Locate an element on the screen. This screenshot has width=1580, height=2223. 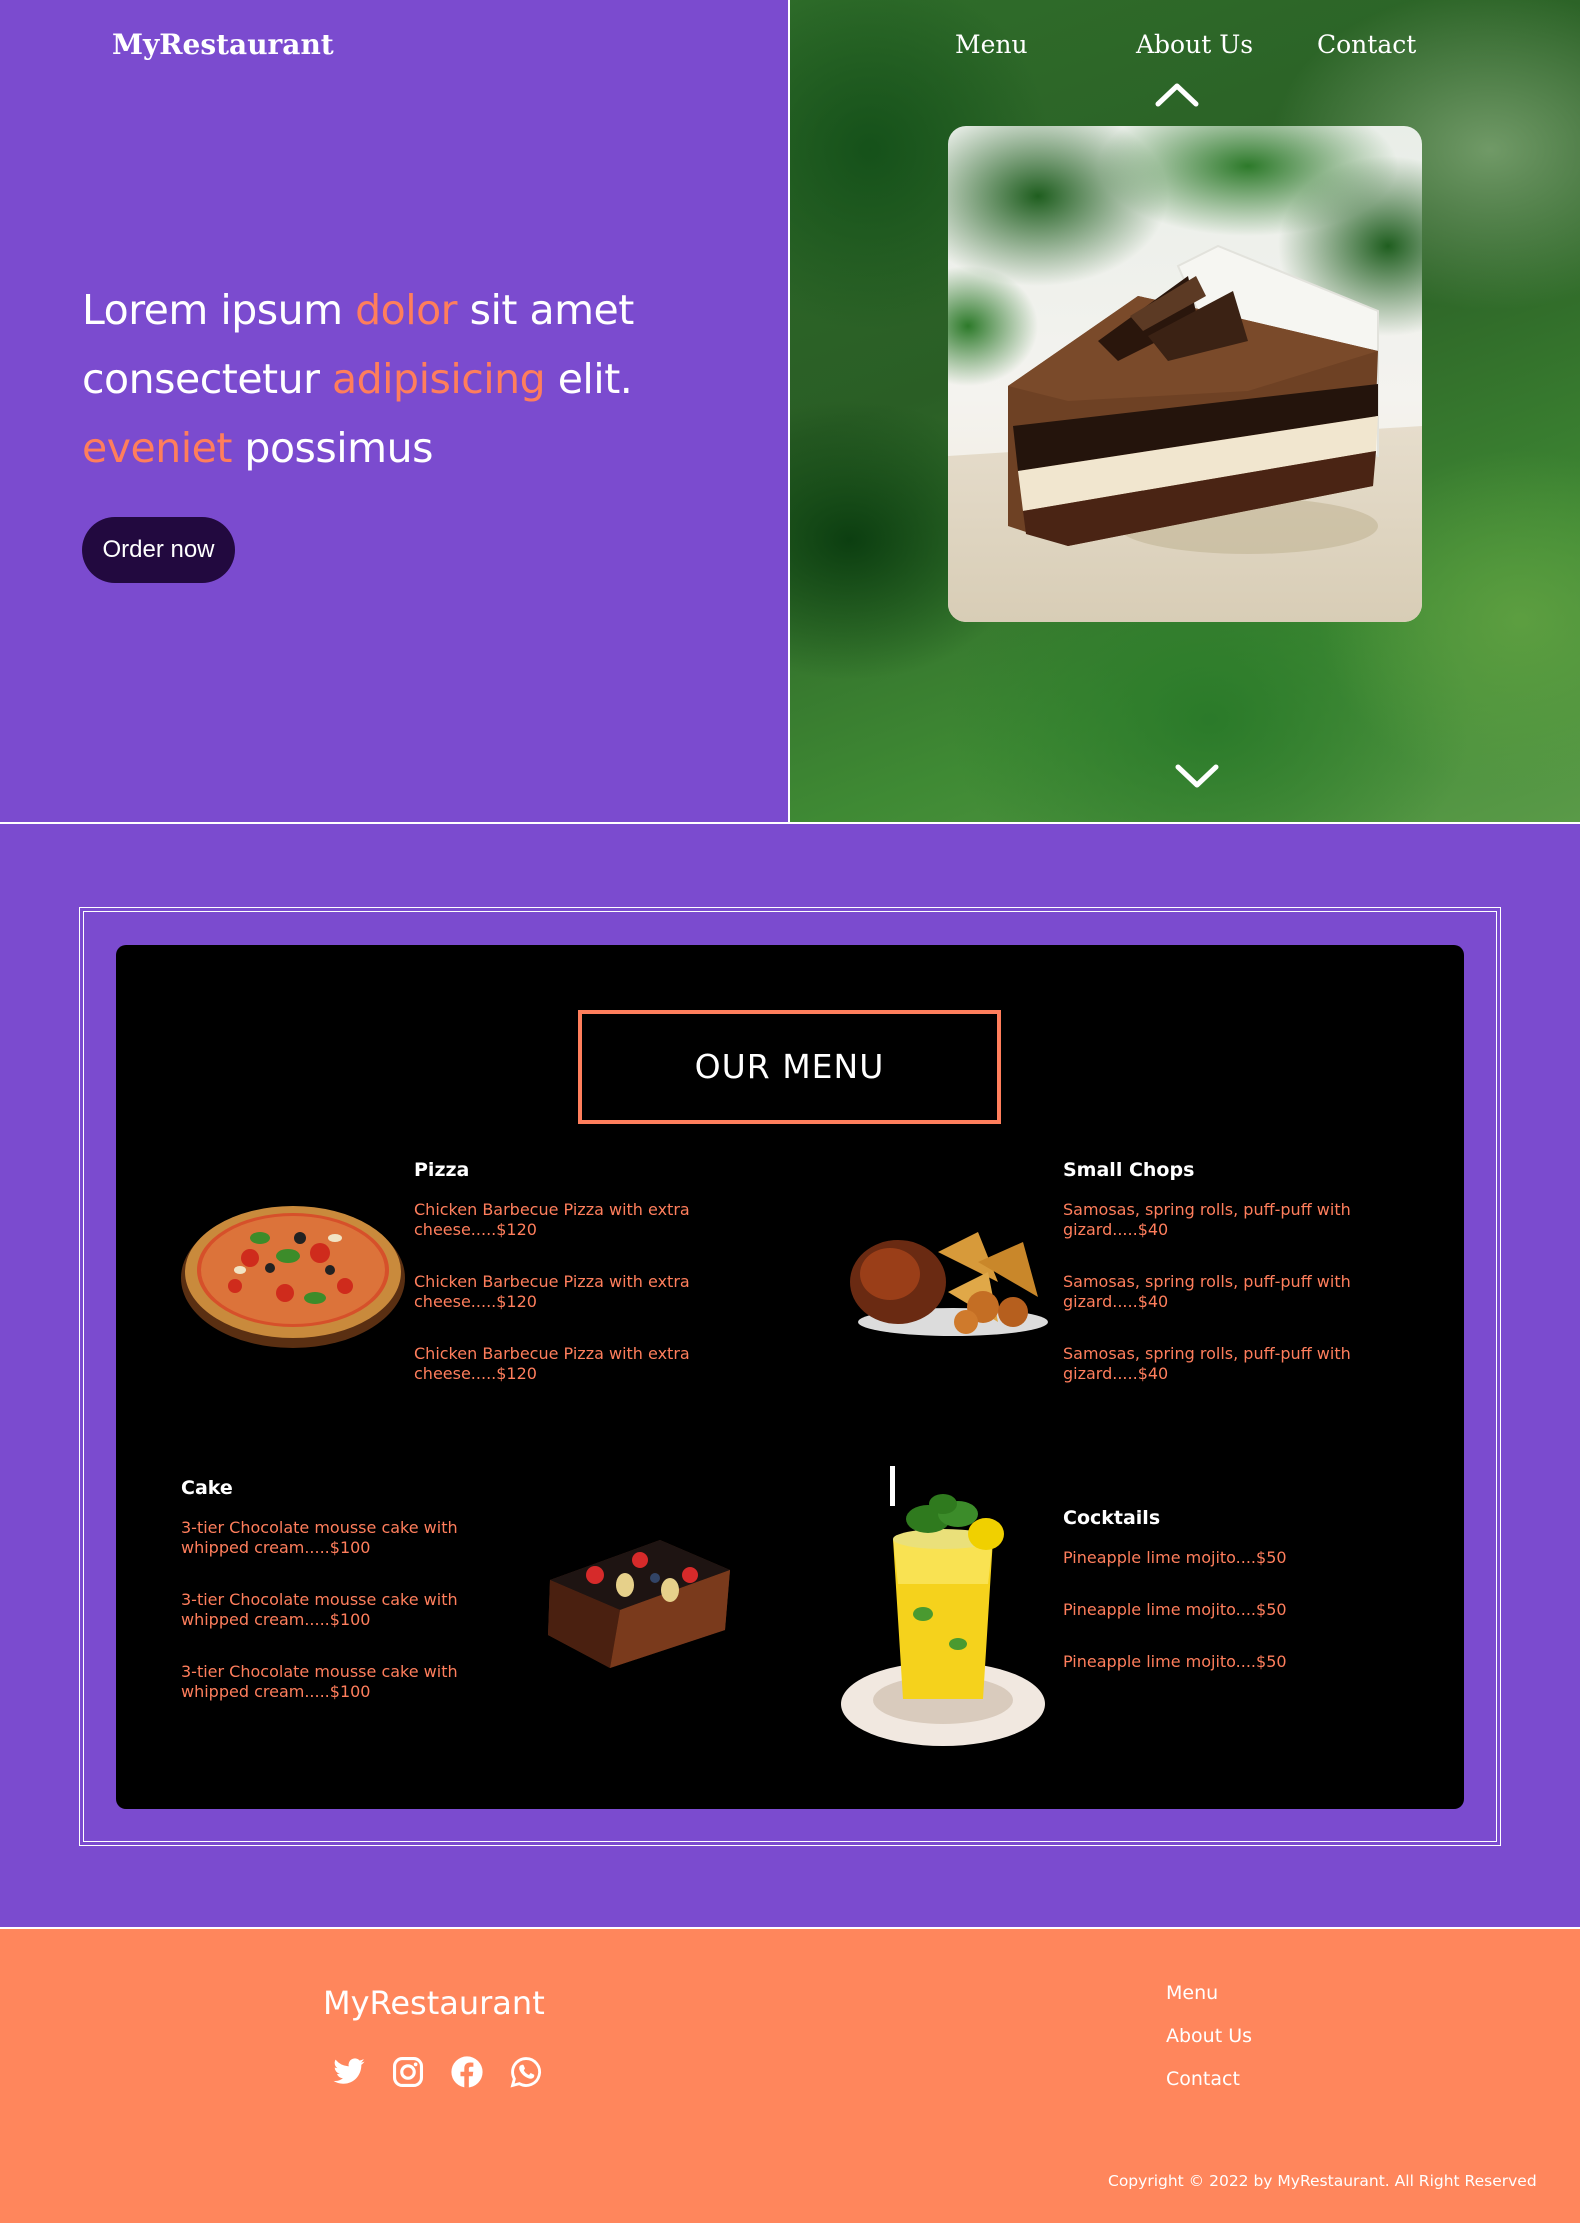
twitter-icon is located at coordinates (349, 2072).